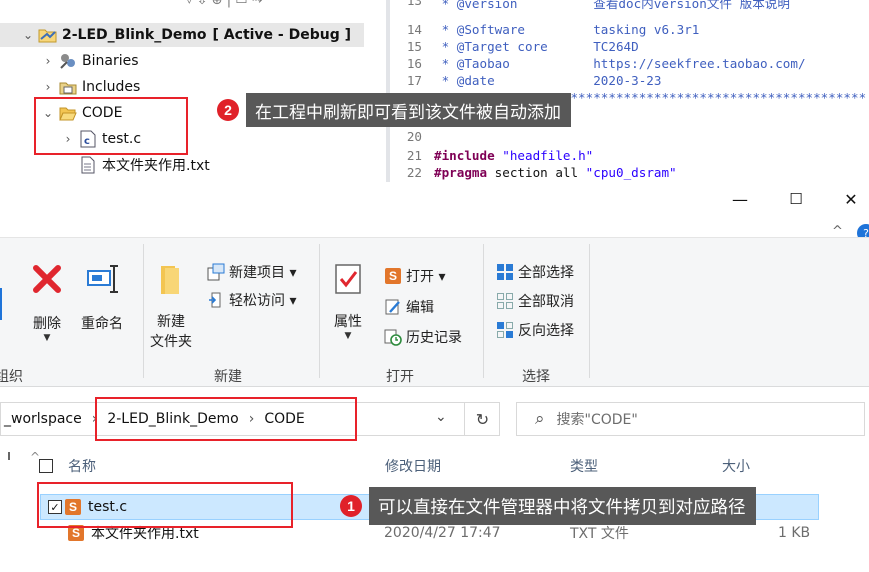 The width and height of the screenshot is (869, 572). I want to click on delete-button: 删除 ▼, so click(47, 302).